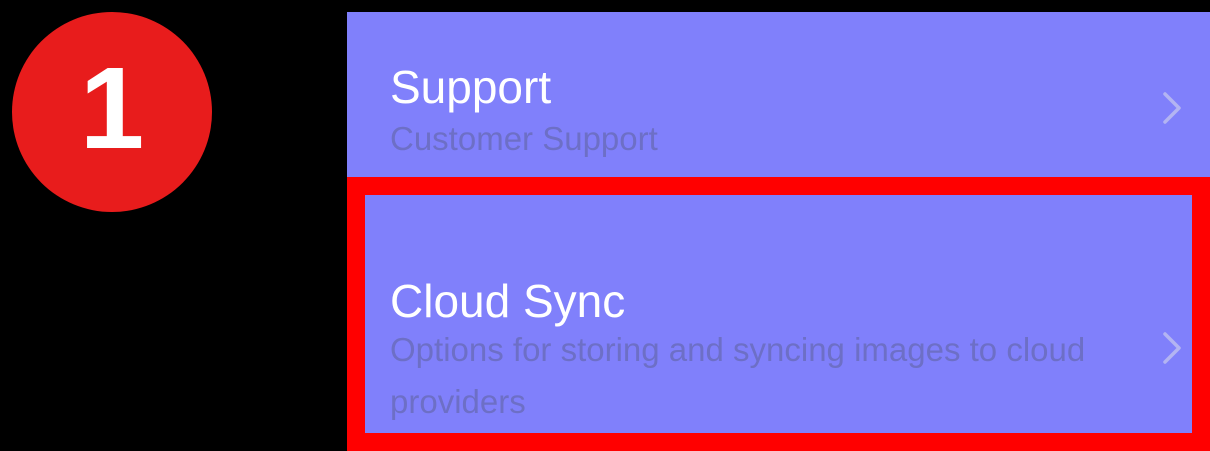 The height and width of the screenshot is (451, 1210). What do you see at coordinates (524, 138) in the screenshot?
I see `settings-item-subtitle: Customer Support` at bounding box center [524, 138].